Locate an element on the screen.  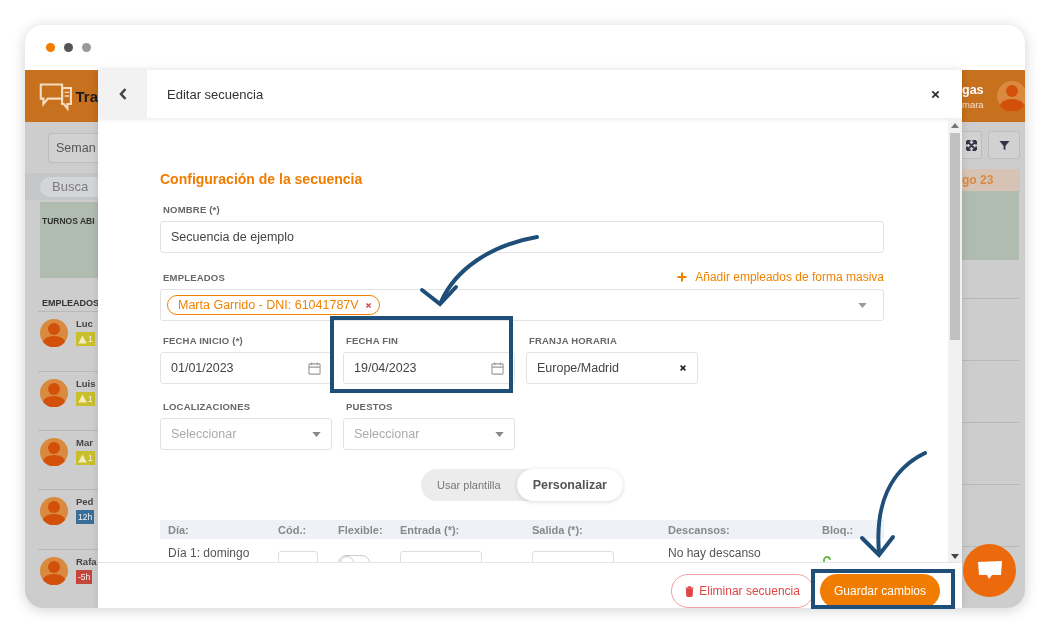
column-header: Descansos: is located at coordinates (699, 529).